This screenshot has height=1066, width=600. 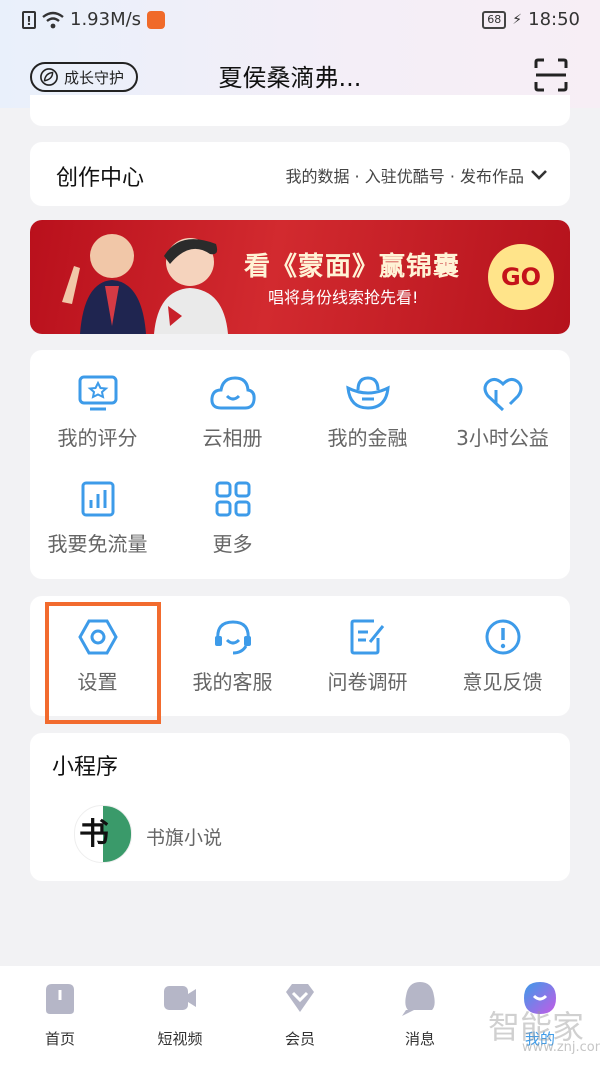 What do you see at coordinates (300, 807) in the screenshot?
I see `mini-programs-card: 小程序 书 书旗小说` at bounding box center [300, 807].